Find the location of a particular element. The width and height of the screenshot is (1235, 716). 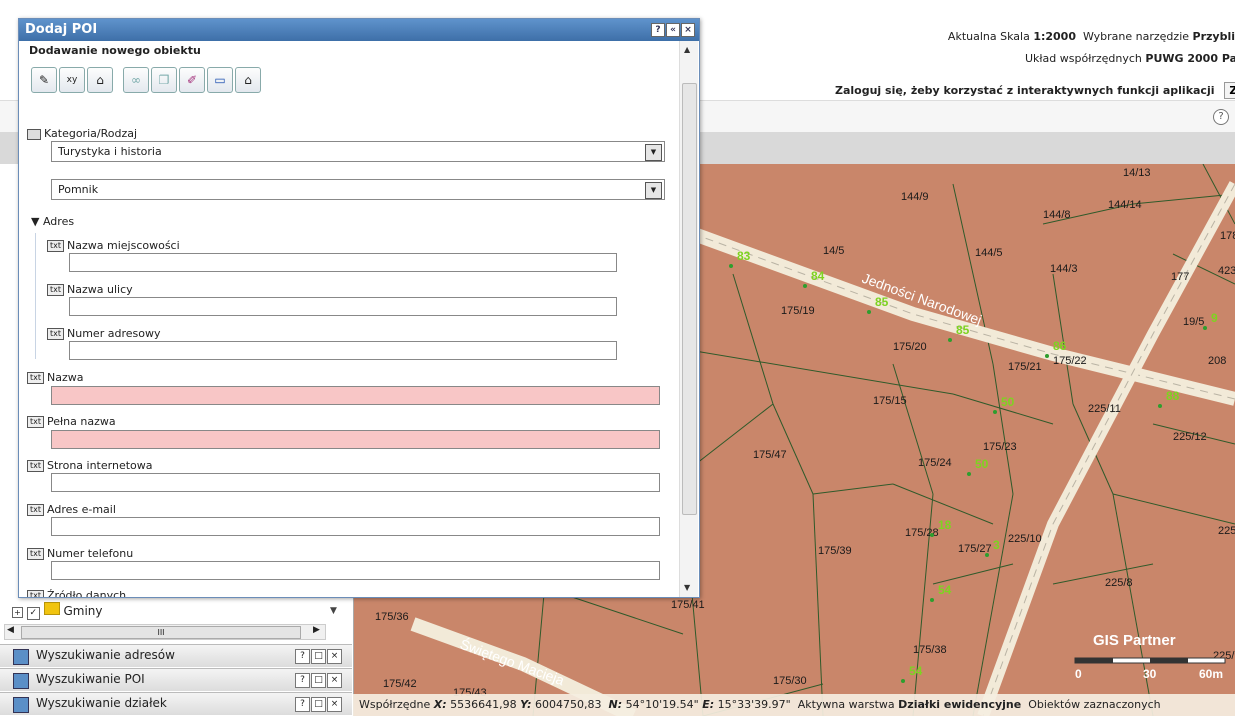

screen-icon: ▭ is located at coordinates (220, 80).